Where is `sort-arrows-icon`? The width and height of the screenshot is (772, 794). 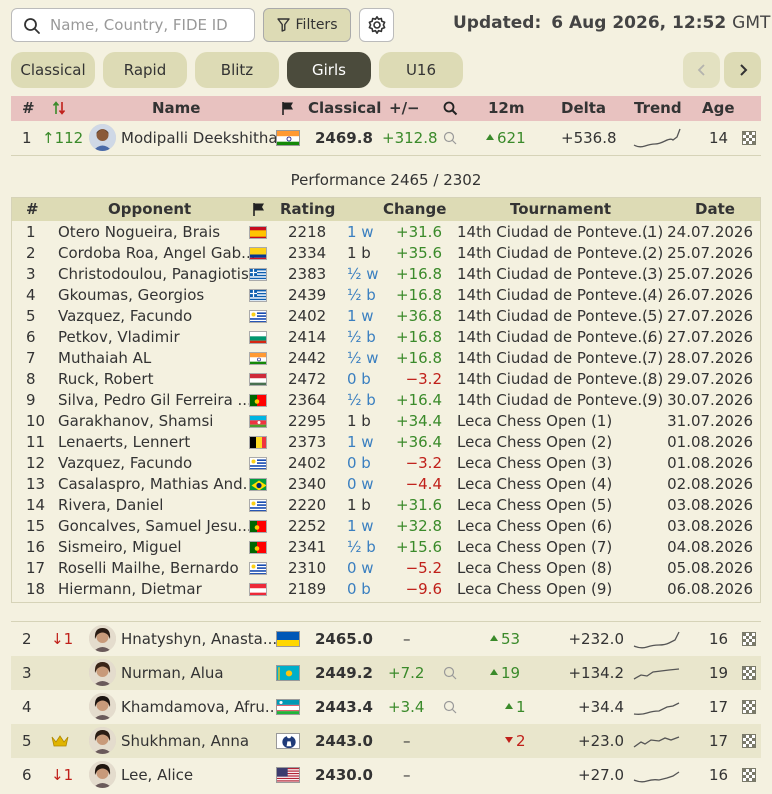 sort-arrows-icon is located at coordinates (59, 108).